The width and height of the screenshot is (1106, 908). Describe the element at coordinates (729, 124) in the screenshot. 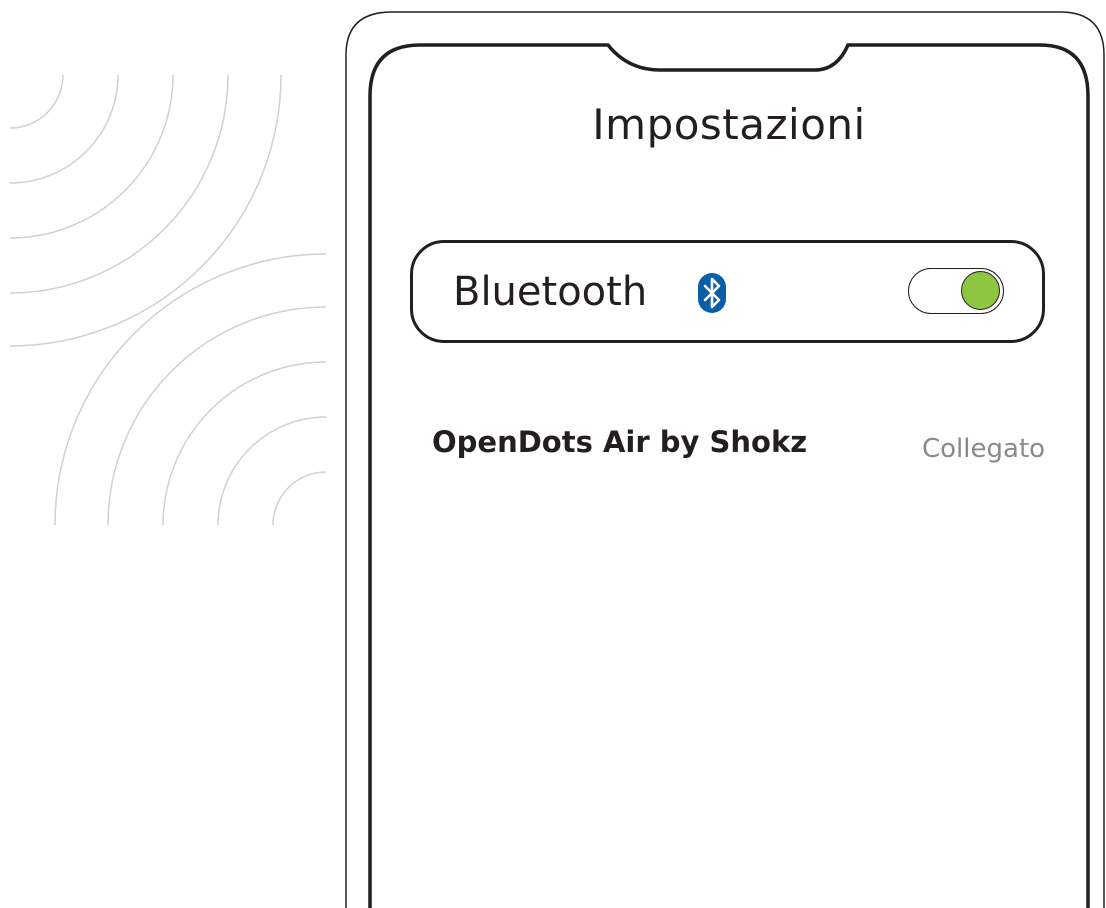

I see `page-title: Impostazioni` at that location.